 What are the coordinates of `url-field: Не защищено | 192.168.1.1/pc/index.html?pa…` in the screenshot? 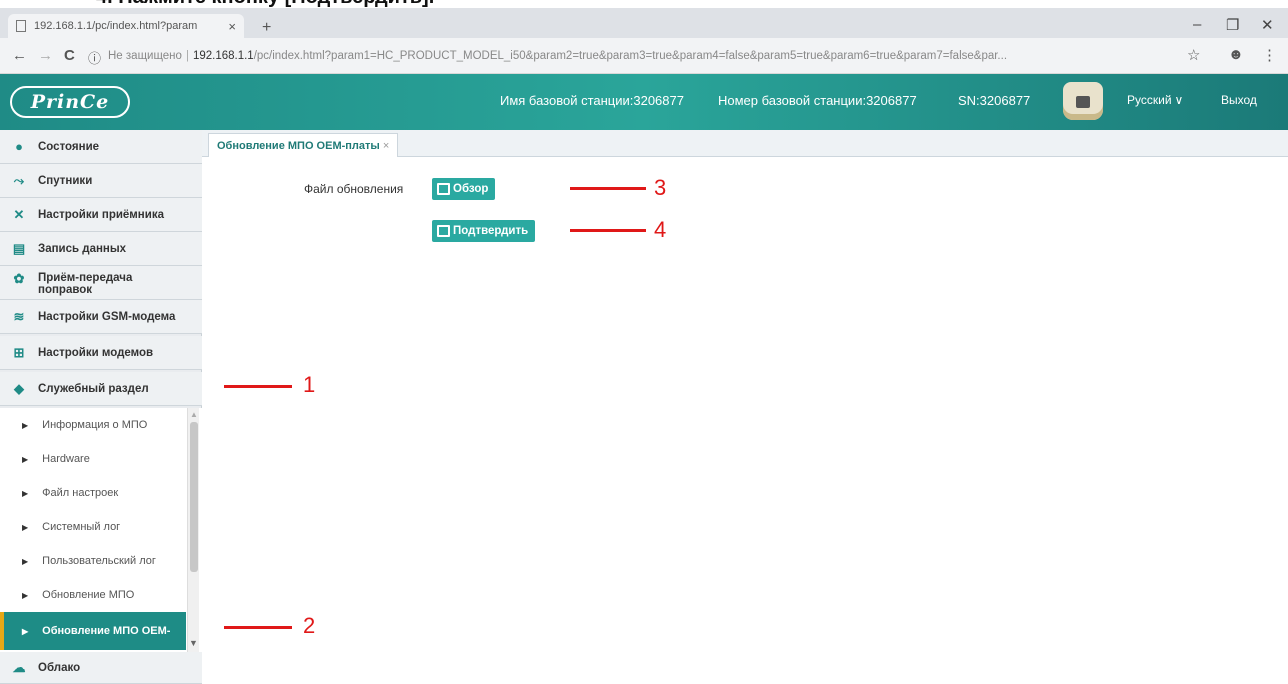 It's located at (643, 56).